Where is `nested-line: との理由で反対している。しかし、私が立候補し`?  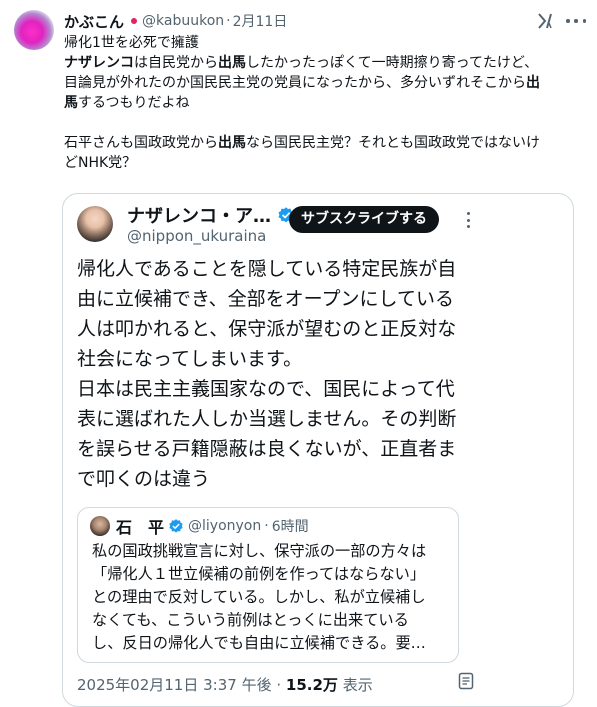
nested-line: との理由で反対している。しかし、私が立候補し is located at coordinates (259, 597).